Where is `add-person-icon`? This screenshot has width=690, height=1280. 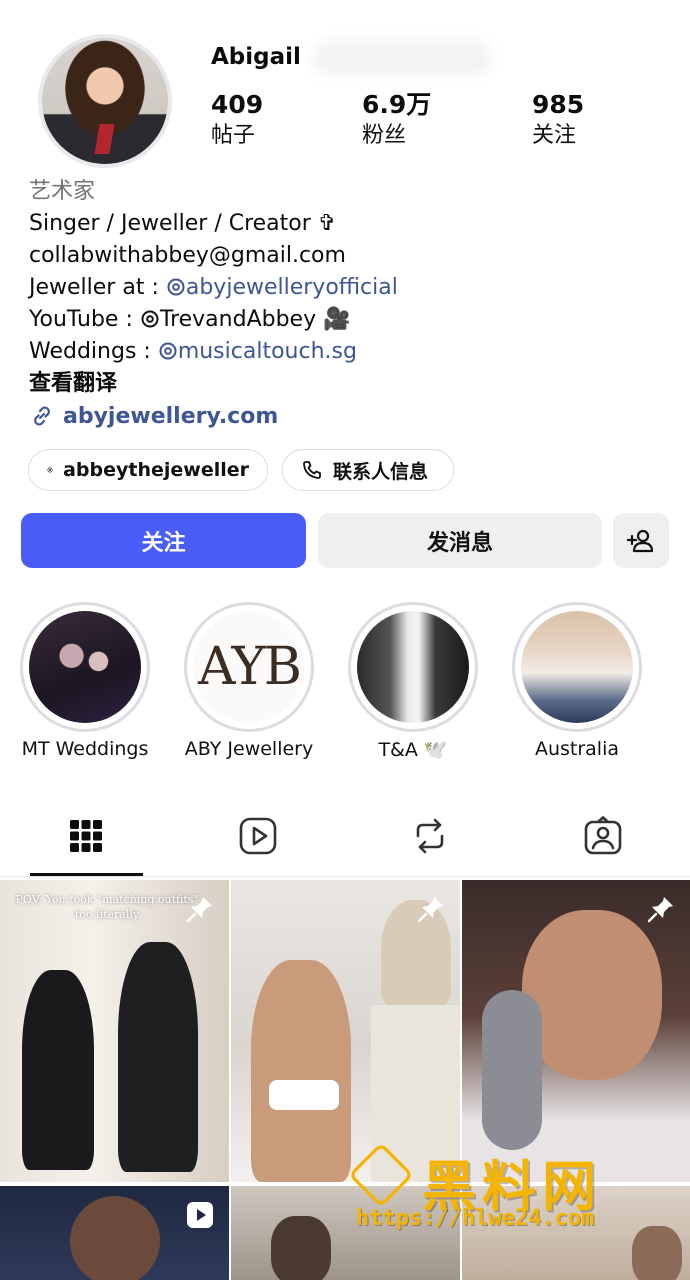
add-person-icon is located at coordinates (640, 540).